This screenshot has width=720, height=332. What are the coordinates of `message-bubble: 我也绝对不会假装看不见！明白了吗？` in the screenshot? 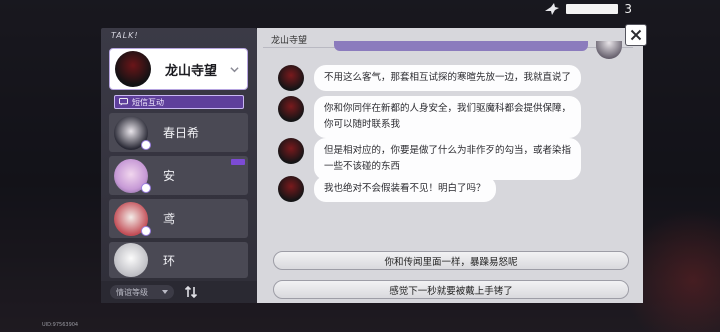 It's located at (405, 189).